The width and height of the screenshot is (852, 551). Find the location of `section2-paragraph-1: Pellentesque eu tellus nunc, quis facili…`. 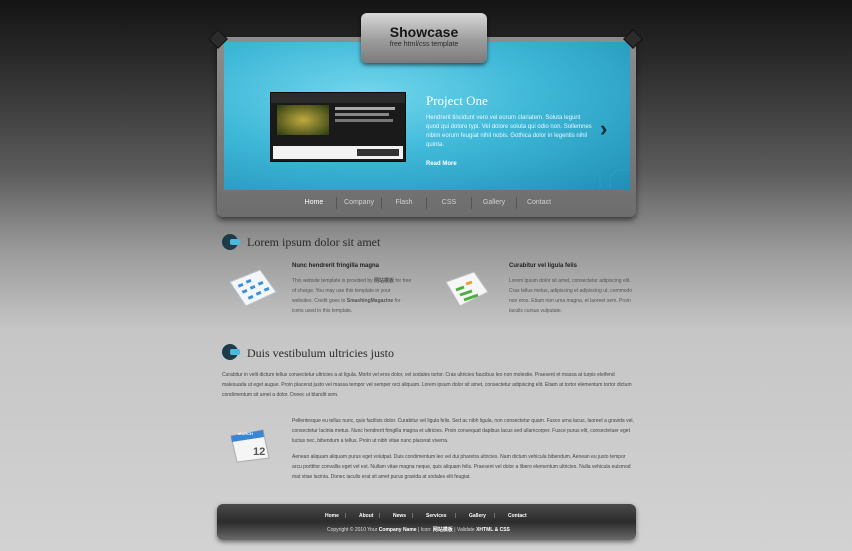

section2-paragraph-1: Pellentesque eu tellus nunc, quis facili… is located at coordinates (463, 431).